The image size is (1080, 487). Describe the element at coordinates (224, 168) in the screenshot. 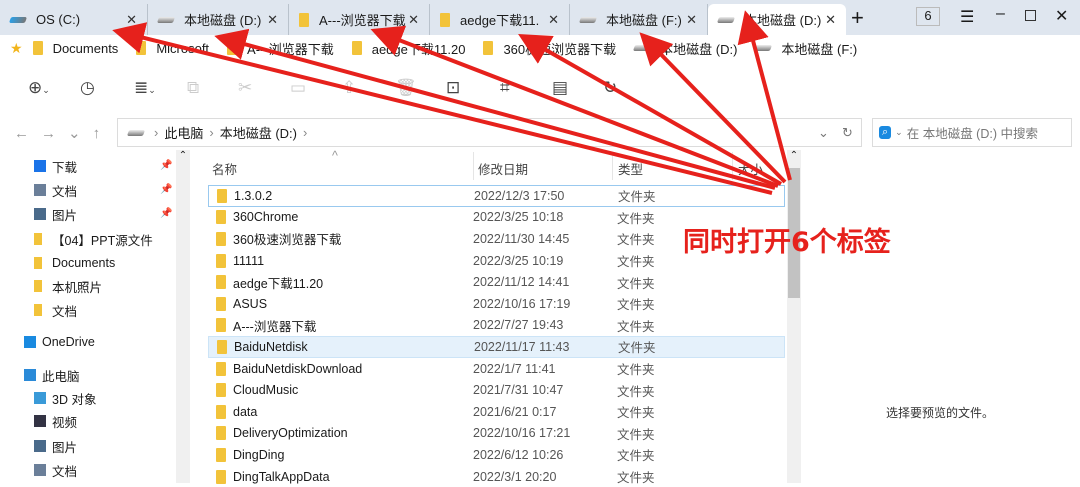

I see `column-name: 名称` at that location.